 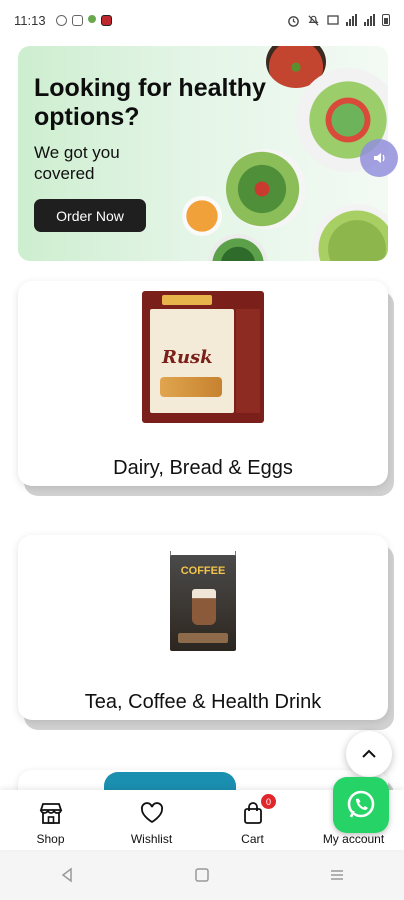 I want to click on battery-icon, so click(x=386, y=20).